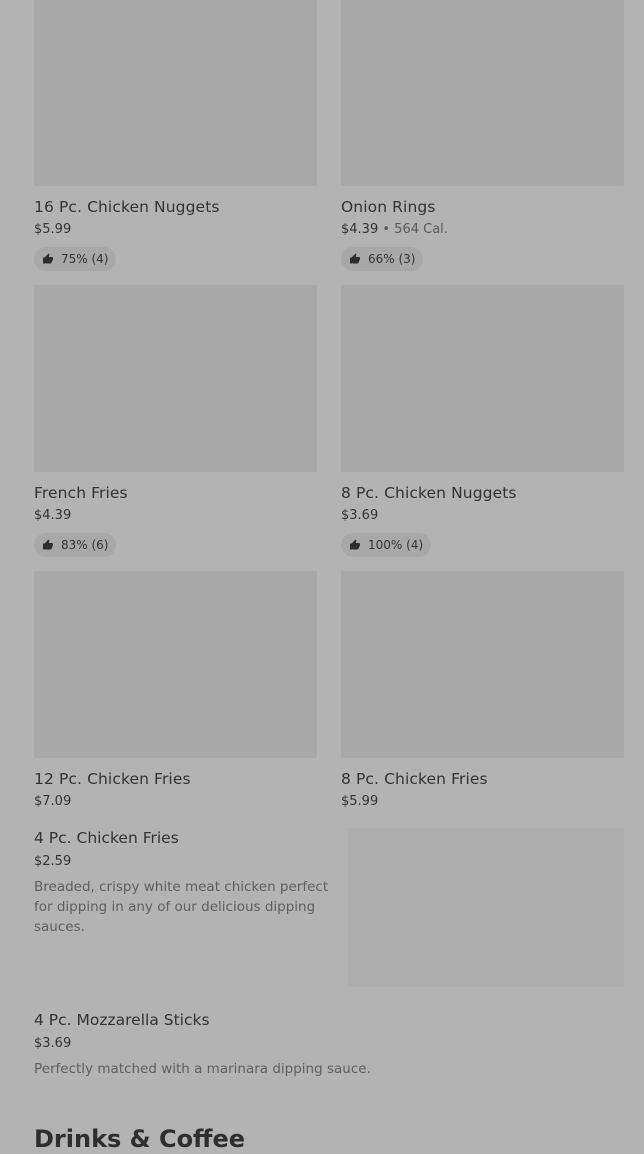 The height and width of the screenshot is (1154, 644). What do you see at coordinates (429, 493) in the screenshot?
I see `menu-item-name: 8 Pc. Chicken Nuggets` at bounding box center [429, 493].